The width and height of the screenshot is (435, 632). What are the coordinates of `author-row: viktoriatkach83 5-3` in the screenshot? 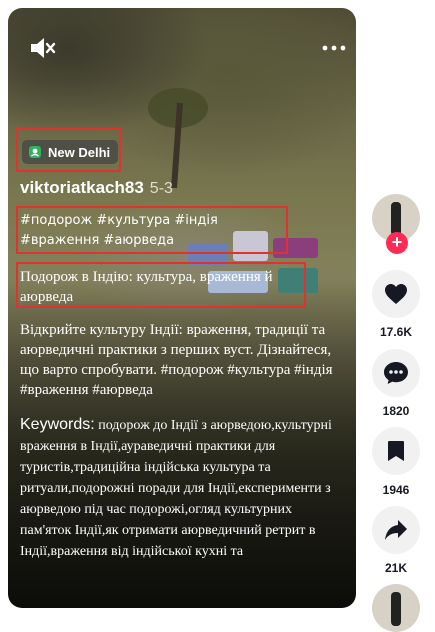 It's located at (96, 188).